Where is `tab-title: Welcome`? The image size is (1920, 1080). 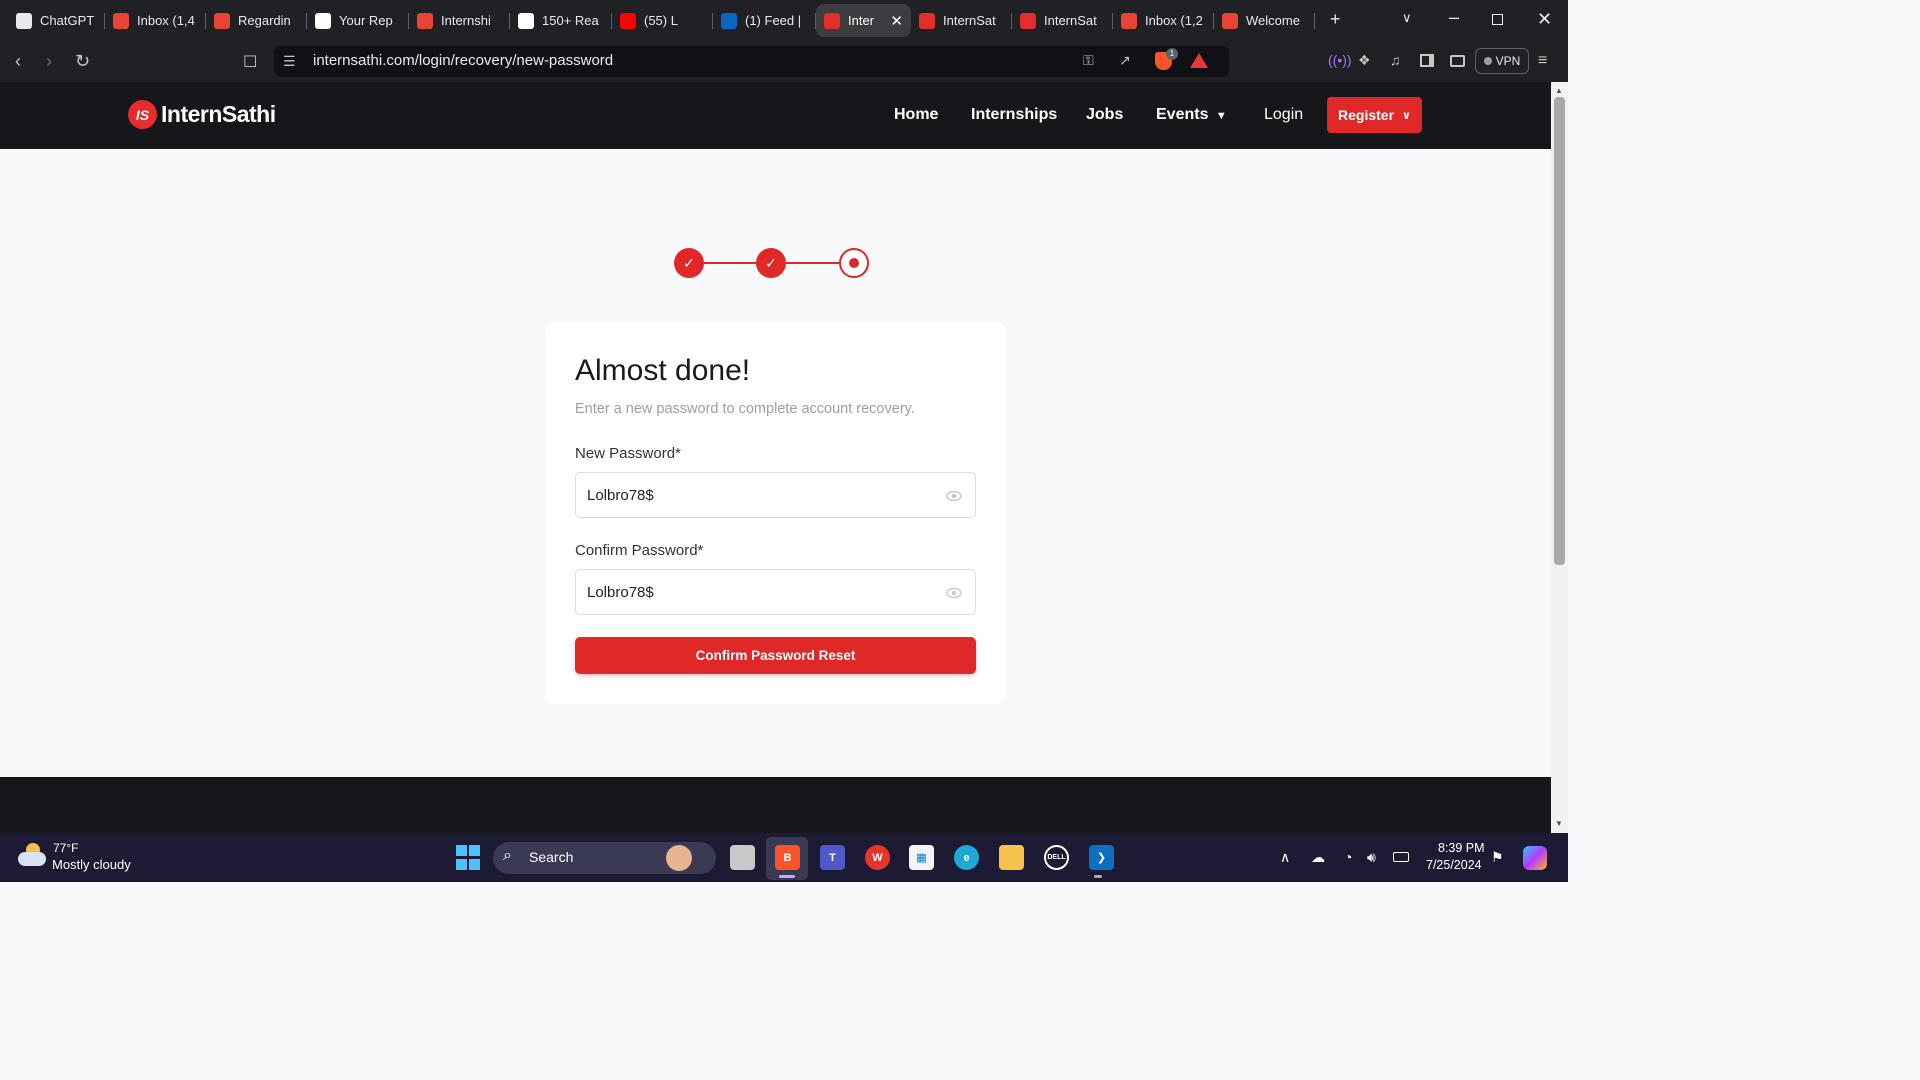 tab-title: Welcome is located at coordinates (1273, 20).